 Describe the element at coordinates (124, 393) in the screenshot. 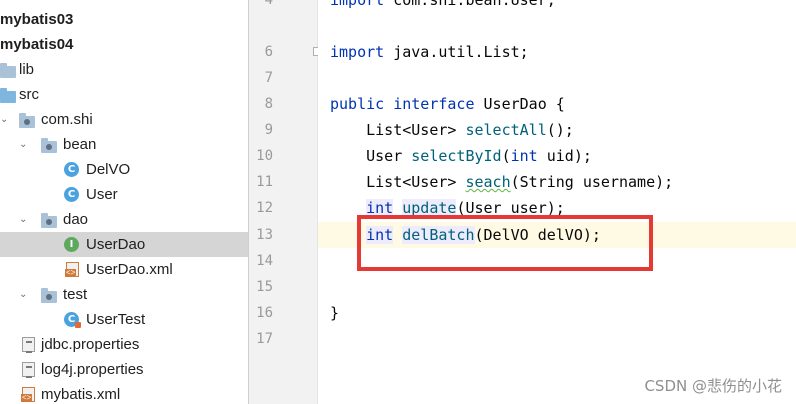

I see `tree-item-mybatis-xml: mybatis.xml` at that location.